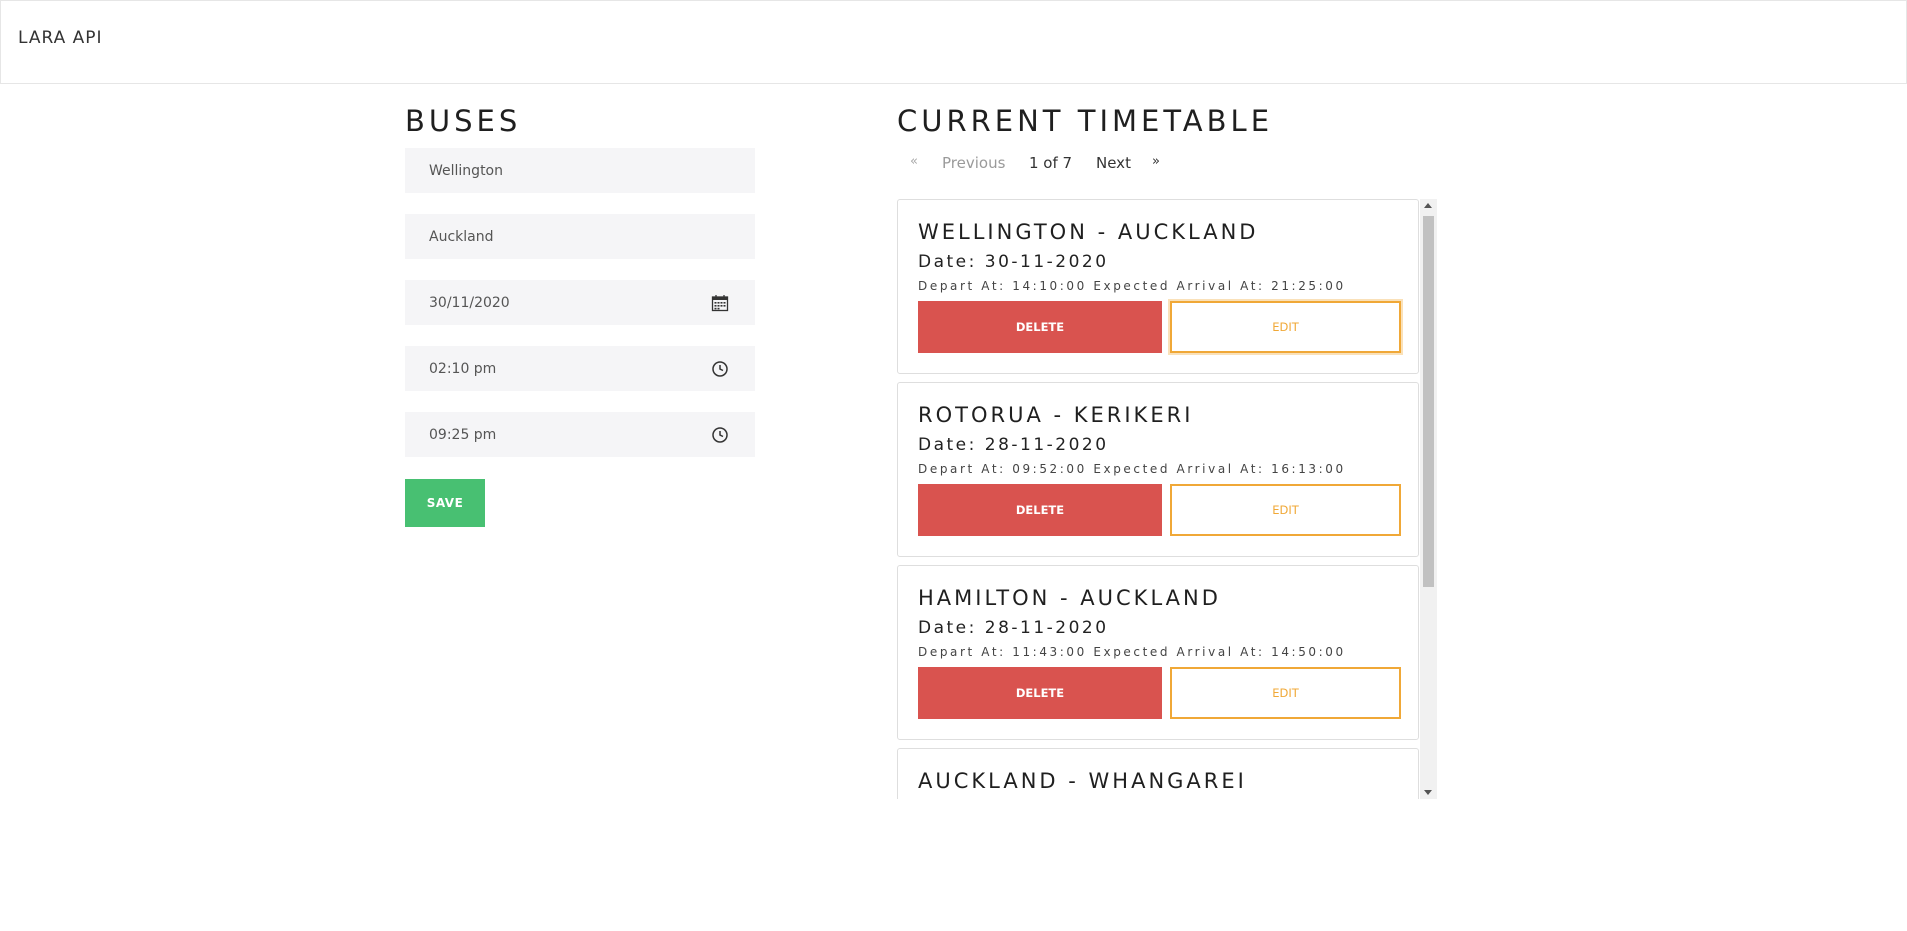 The image size is (1907, 931). I want to click on timetable-scrollbar, so click(1428, 499).